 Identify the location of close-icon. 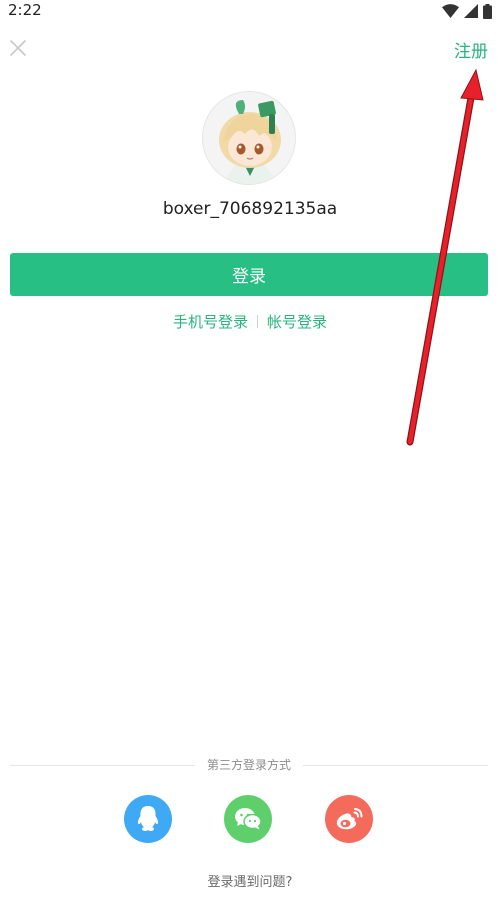
(18, 48).